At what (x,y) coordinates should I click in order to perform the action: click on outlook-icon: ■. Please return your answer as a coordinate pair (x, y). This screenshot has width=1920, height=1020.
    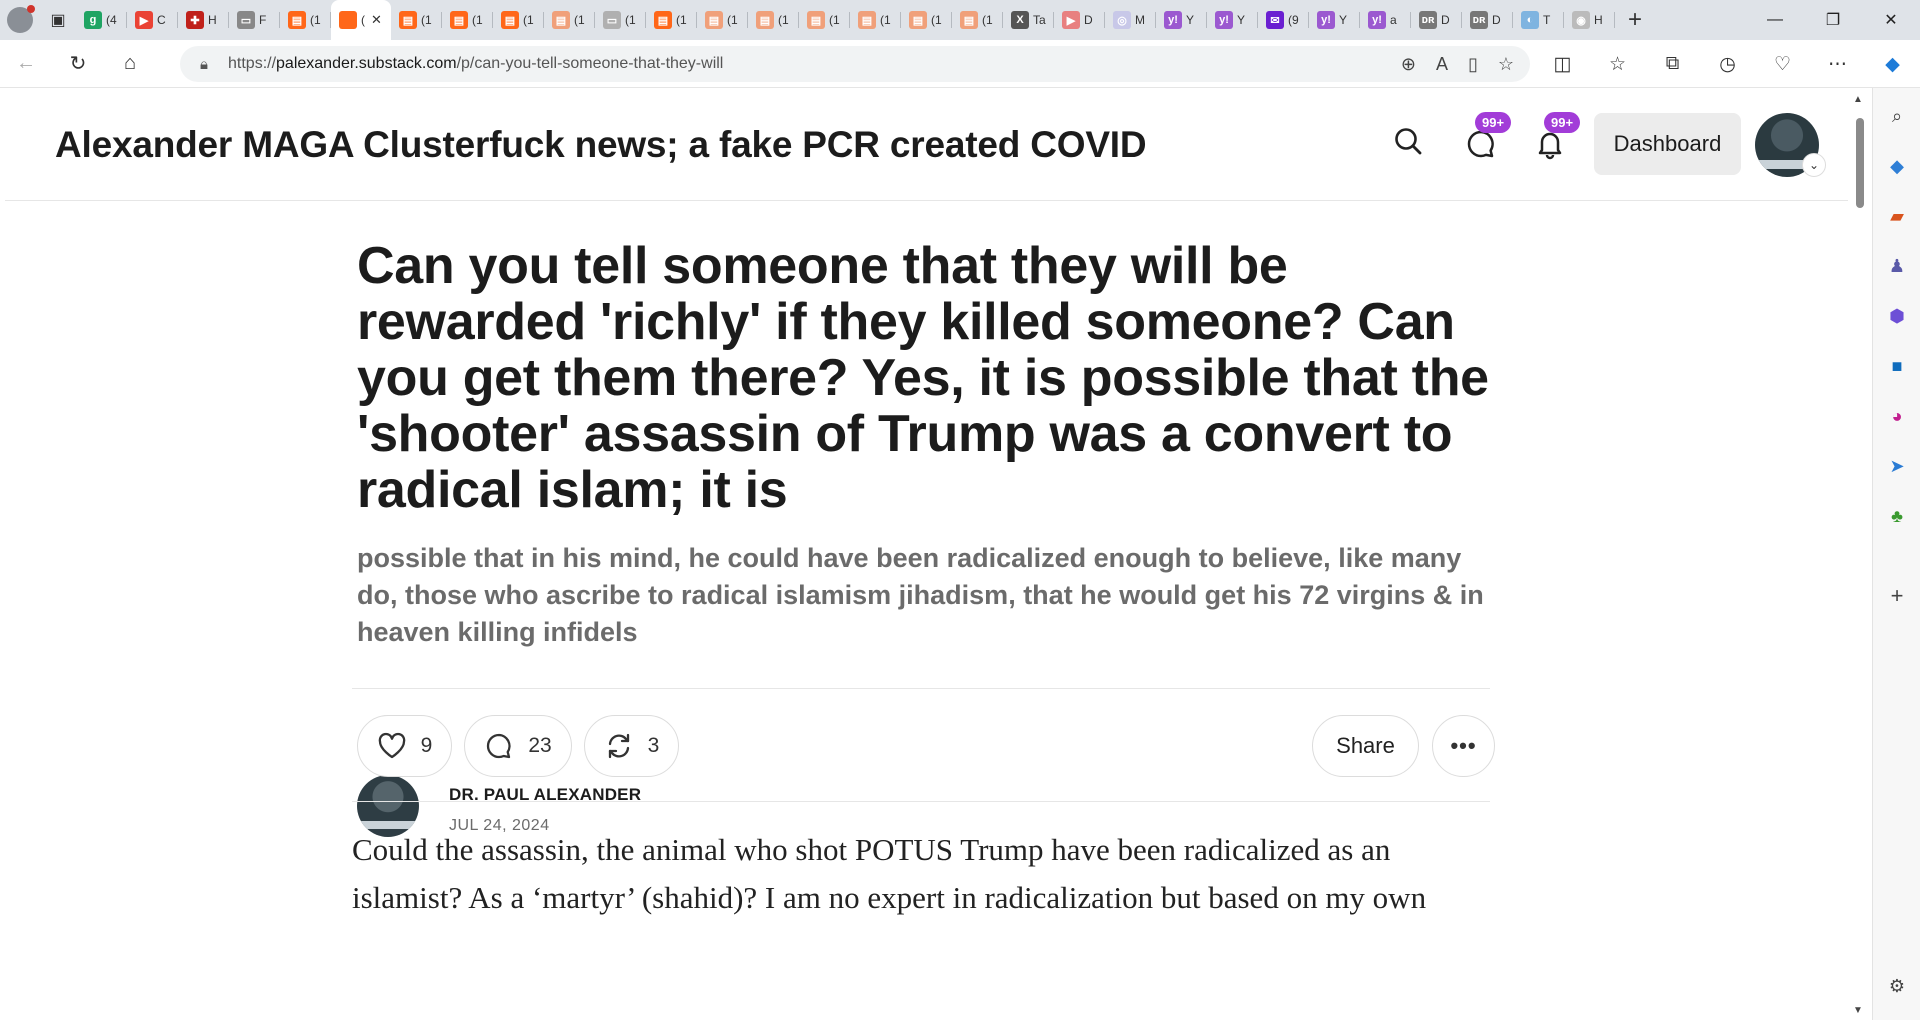
    Looking at the image, I should click on (1897, 366).